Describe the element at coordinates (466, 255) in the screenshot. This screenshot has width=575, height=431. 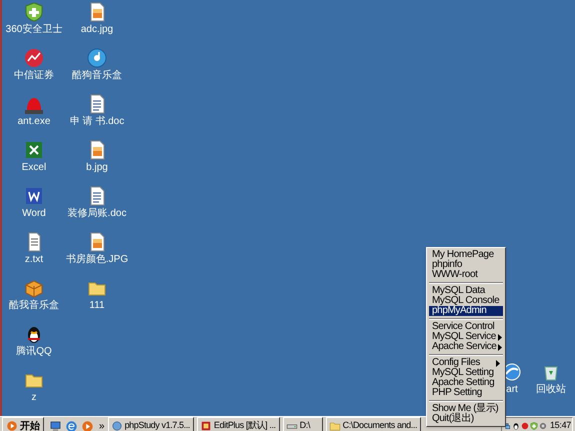
I see `menu-item: My HomePage` at that location.